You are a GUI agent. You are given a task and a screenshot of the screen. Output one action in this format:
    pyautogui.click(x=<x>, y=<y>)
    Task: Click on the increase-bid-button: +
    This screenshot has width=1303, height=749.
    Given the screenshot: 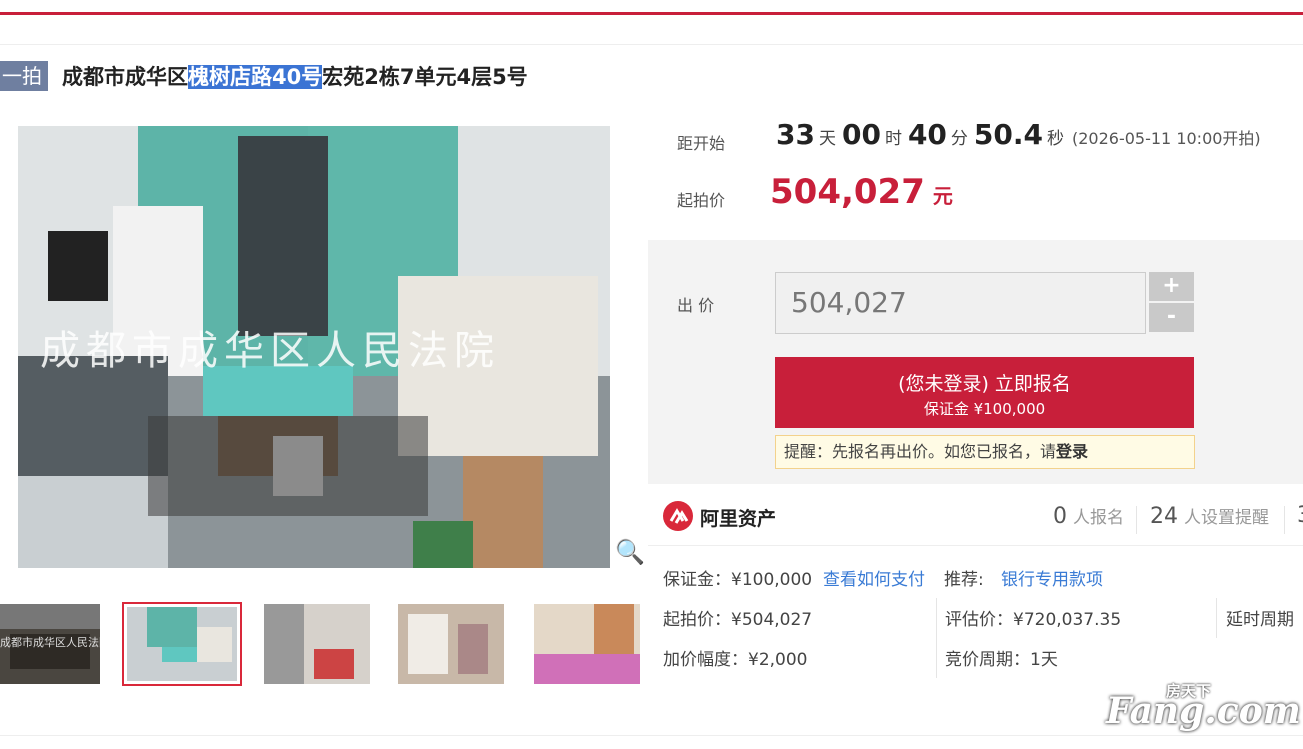 What is the action you would take?
    pyautogui.click(x=1171, y=286)
    